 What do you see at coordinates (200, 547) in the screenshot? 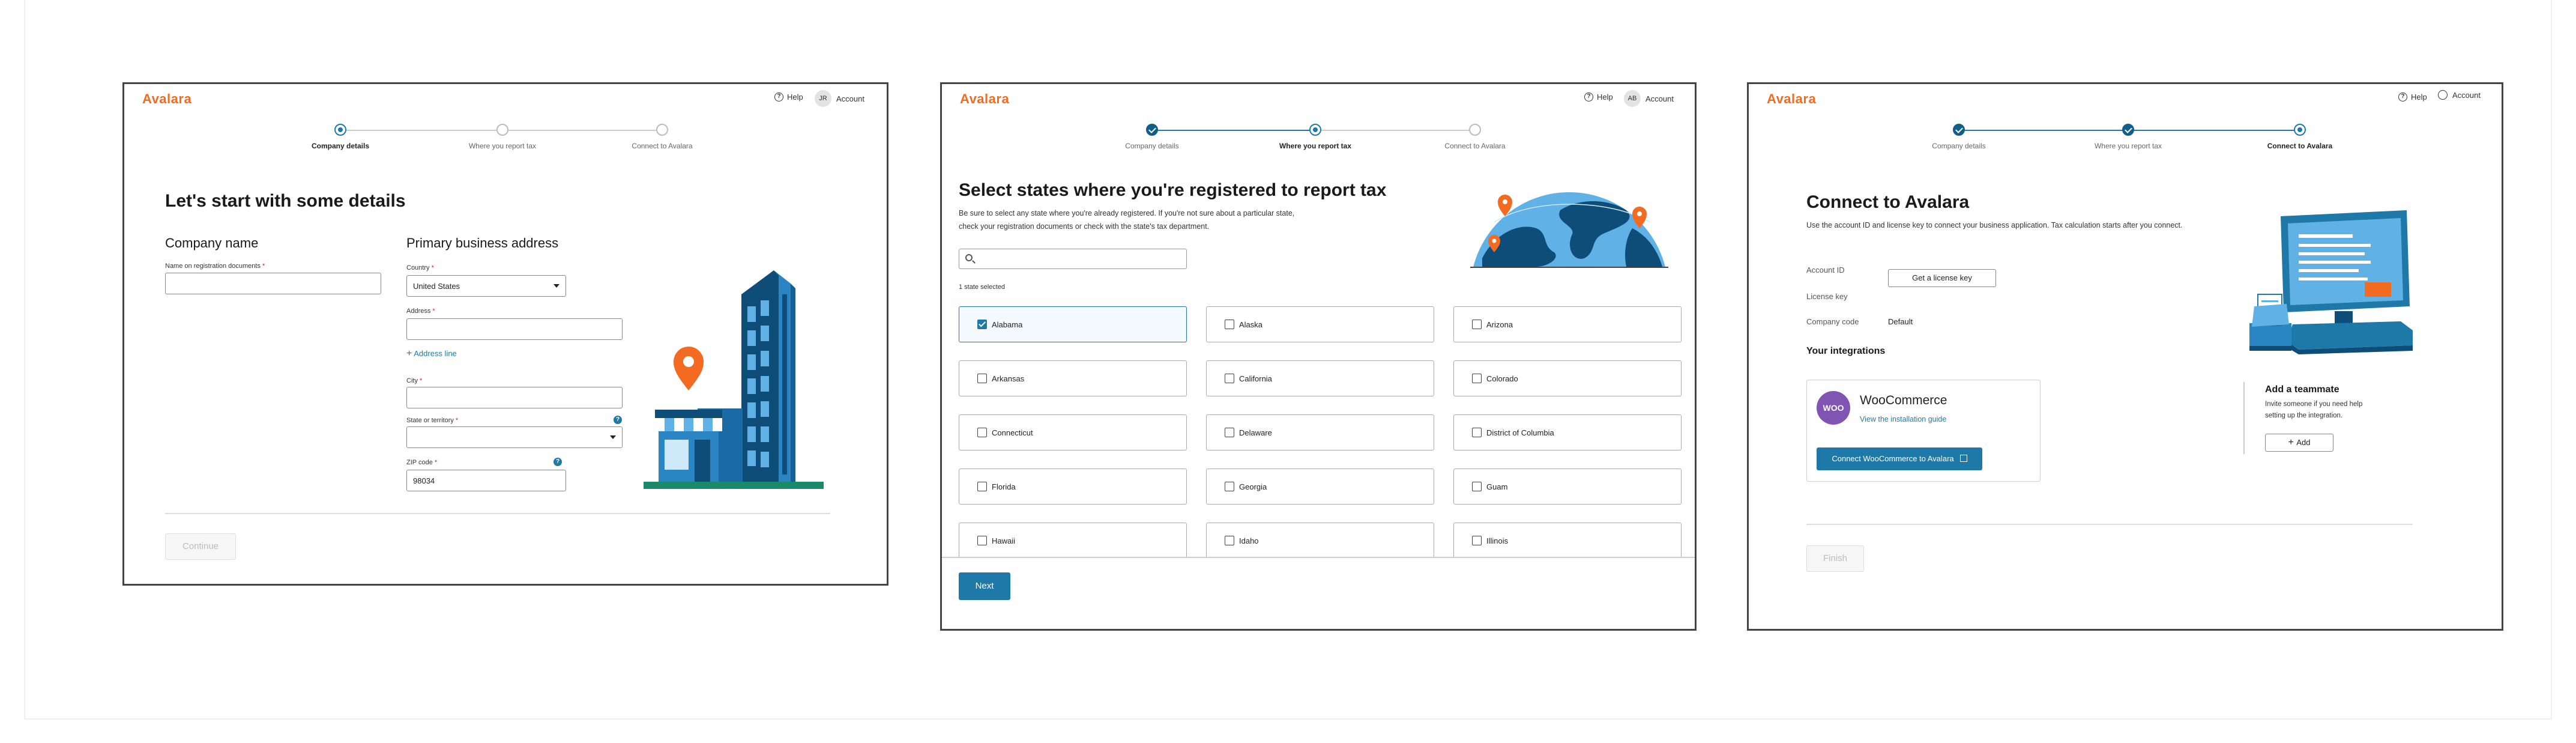
I see `continue-button: Continue` at bounding box center [200, 547].